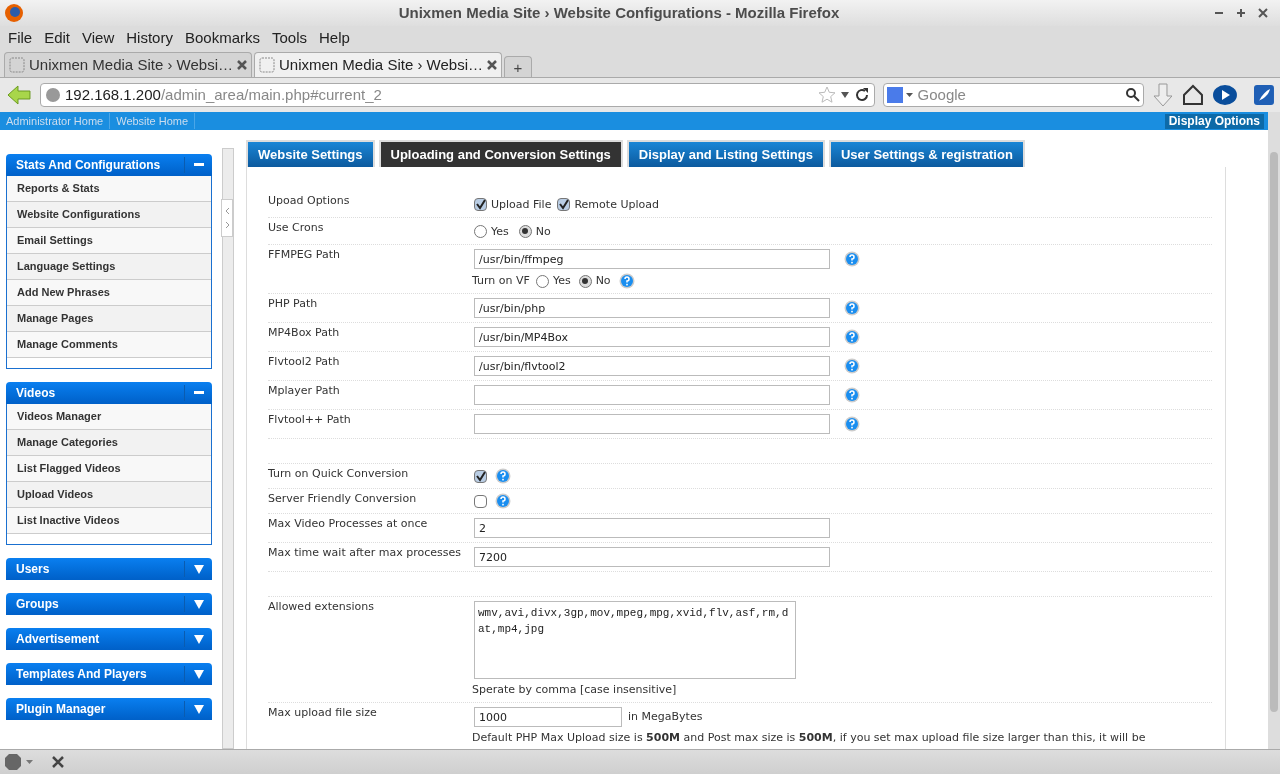  Describe the element at coordinates (500, 153) in the screenshot. I see `settings-tab: Uploading and Conversion Settings` at that location.